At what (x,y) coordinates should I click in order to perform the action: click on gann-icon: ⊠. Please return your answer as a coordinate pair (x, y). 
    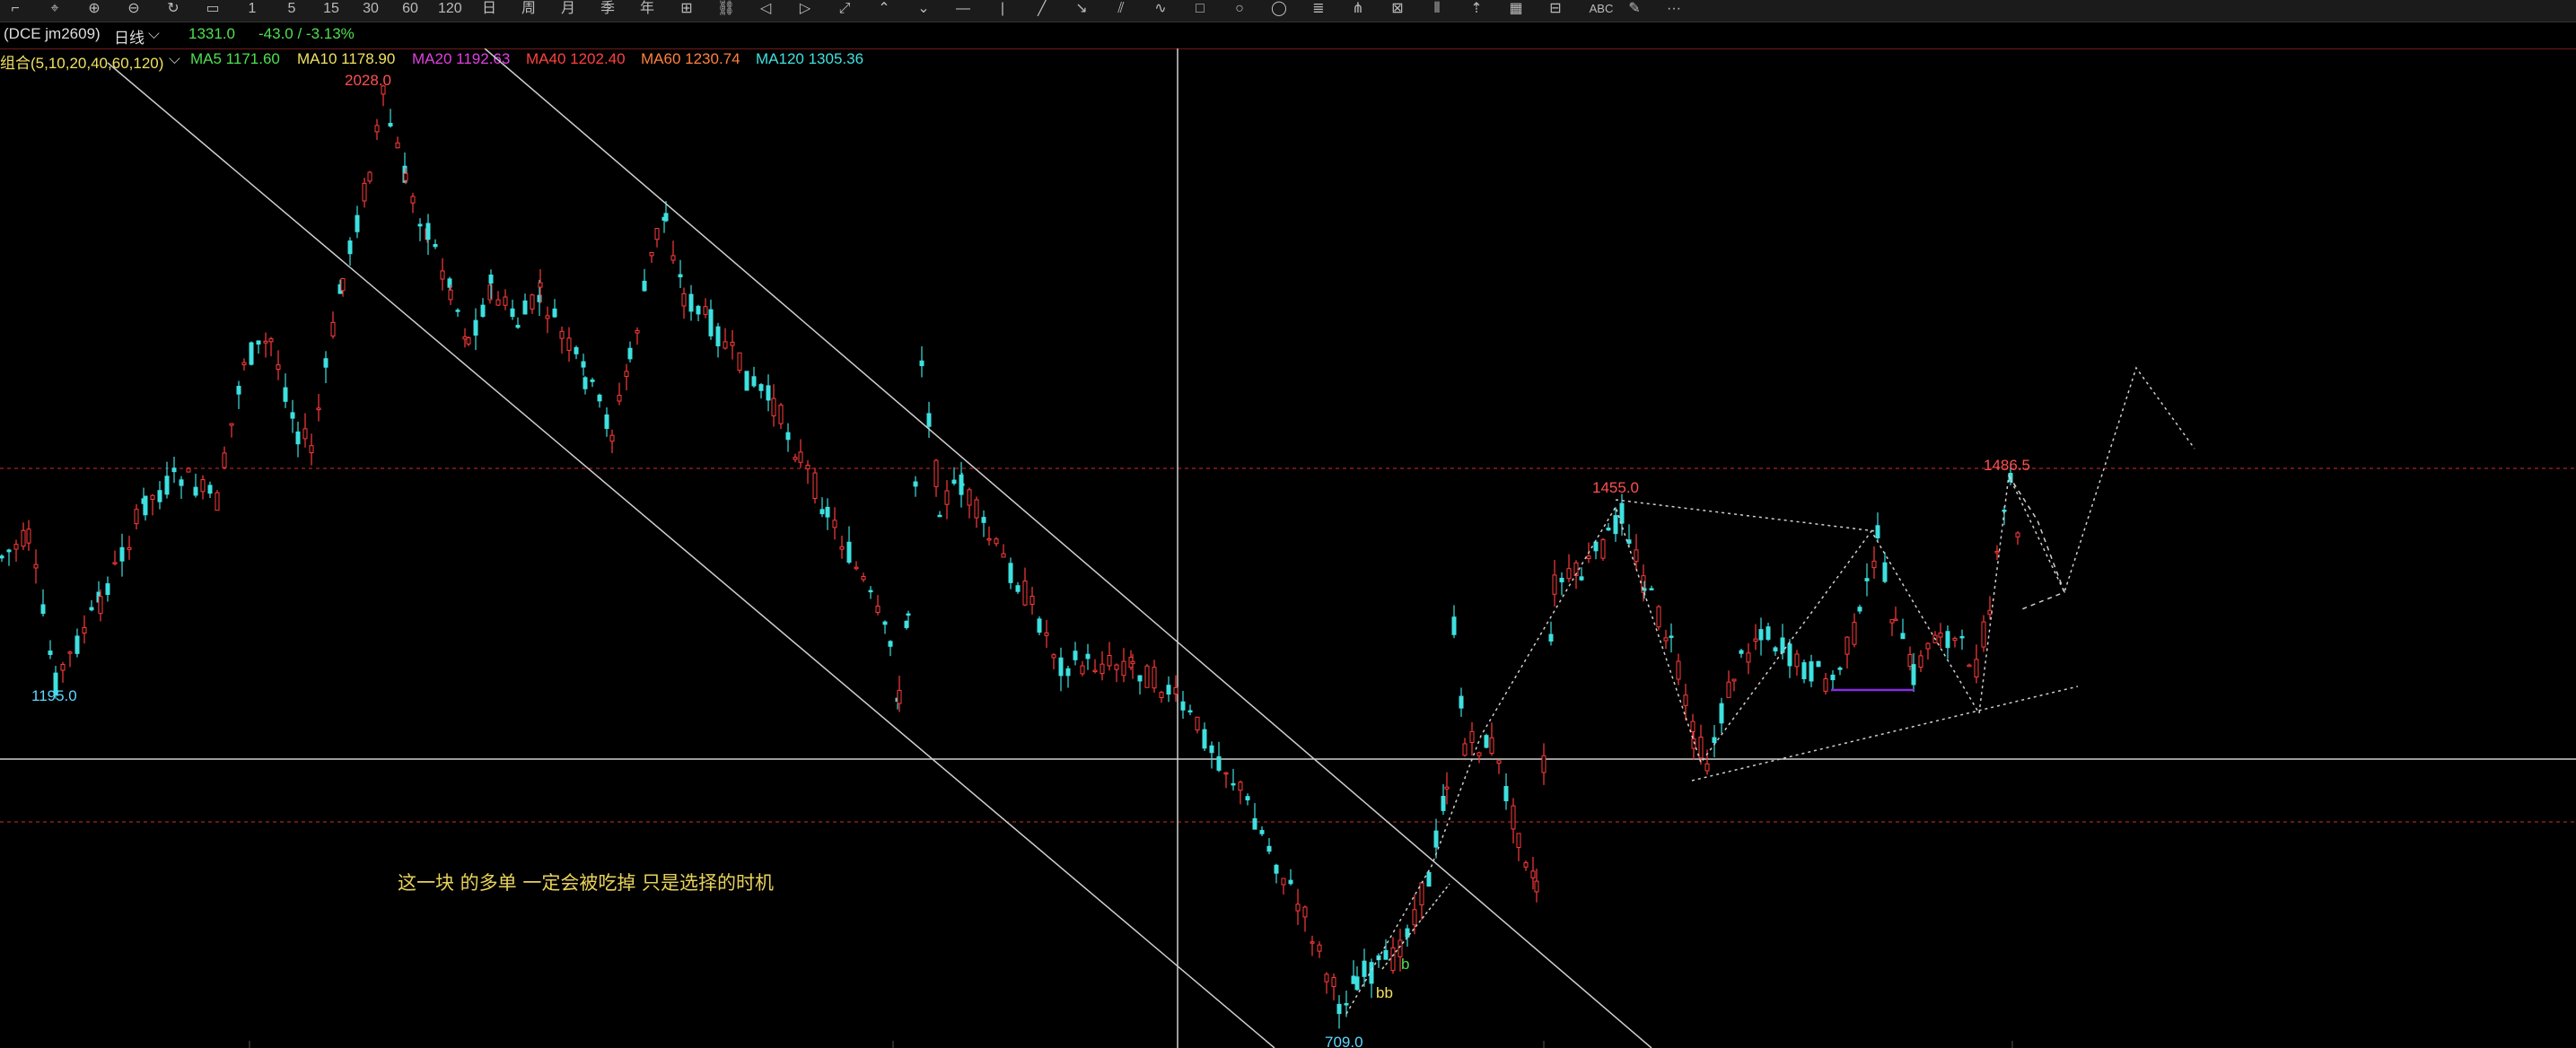
    Looking at the image, I should click on (1397, 10).